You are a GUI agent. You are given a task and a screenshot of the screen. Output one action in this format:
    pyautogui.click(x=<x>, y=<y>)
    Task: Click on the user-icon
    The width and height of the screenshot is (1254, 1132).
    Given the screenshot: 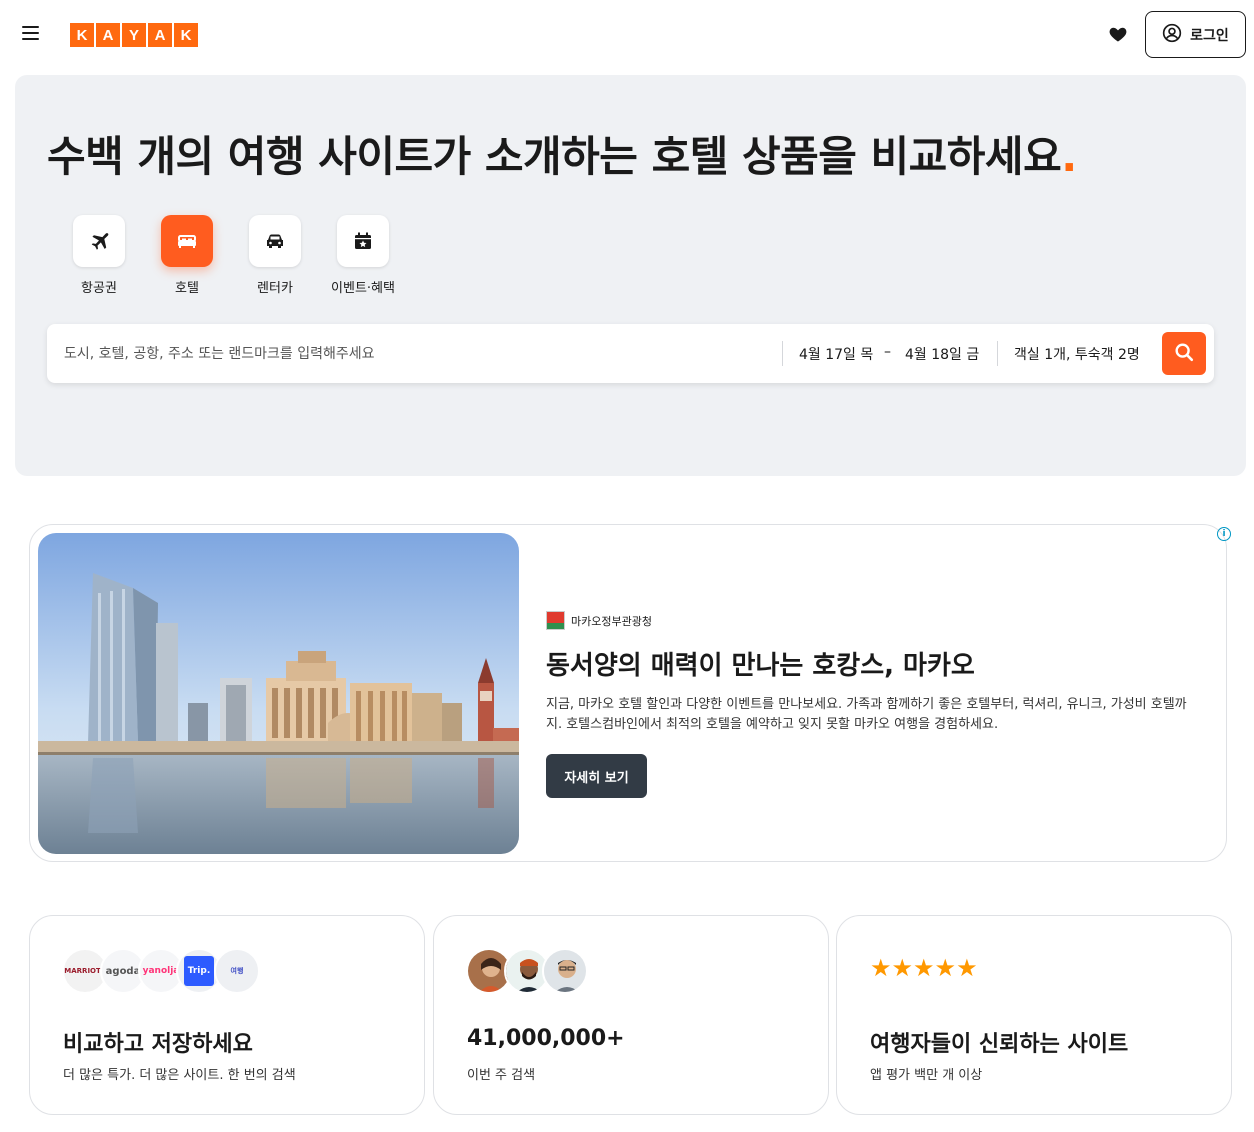 What is the action you would take?
    pyautogui.click(x=1172, y=35)
    